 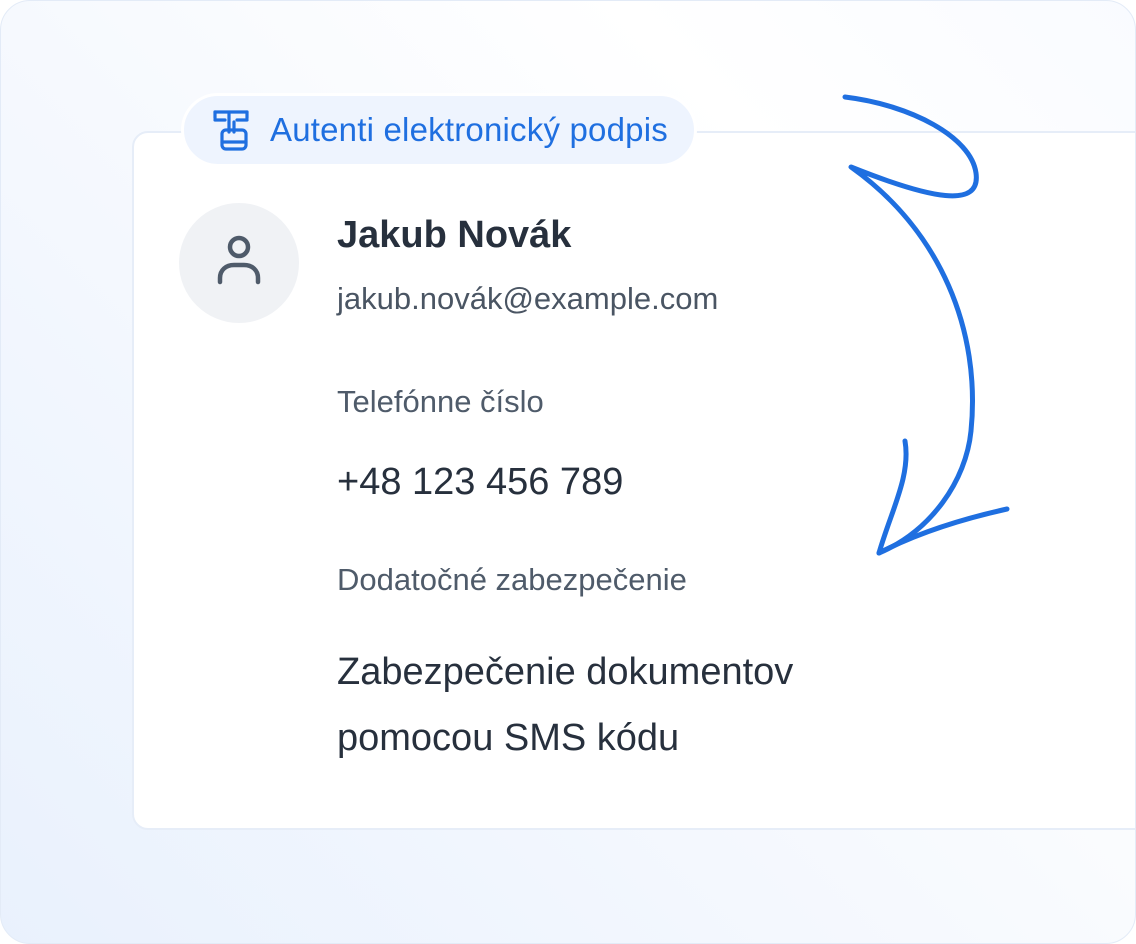 I want to click on signature-hand-icon, so click(x=231, y=130).